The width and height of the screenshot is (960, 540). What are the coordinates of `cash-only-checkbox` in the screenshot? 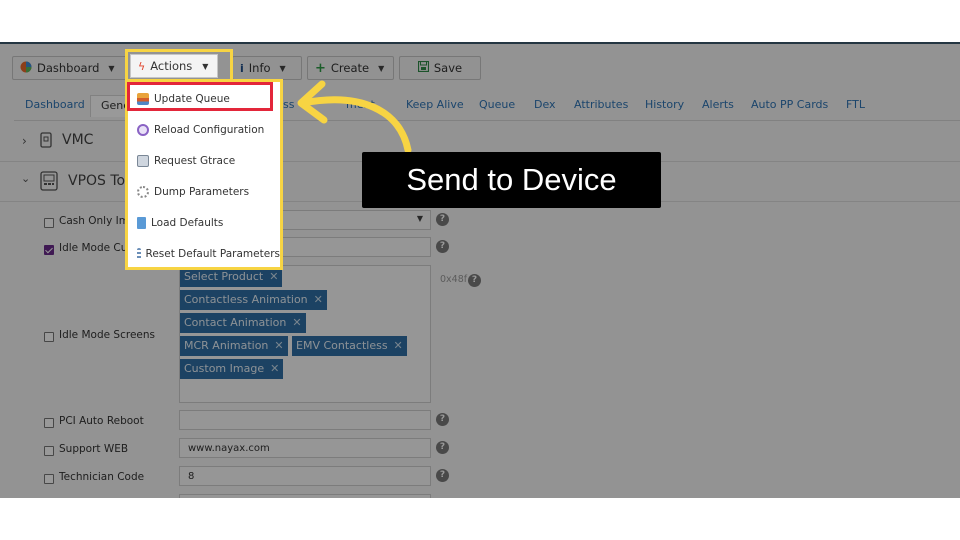 It's located at (49, 223).